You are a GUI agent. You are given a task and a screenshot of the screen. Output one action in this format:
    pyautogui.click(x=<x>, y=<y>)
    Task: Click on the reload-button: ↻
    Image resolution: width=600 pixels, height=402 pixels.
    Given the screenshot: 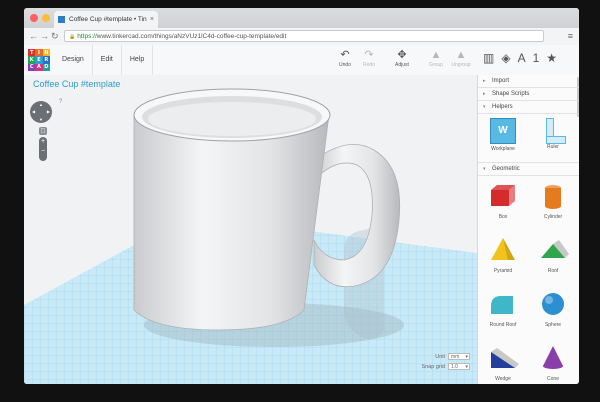 What is the action you would take?
    pyautogui.click(x=55, y=36)
    